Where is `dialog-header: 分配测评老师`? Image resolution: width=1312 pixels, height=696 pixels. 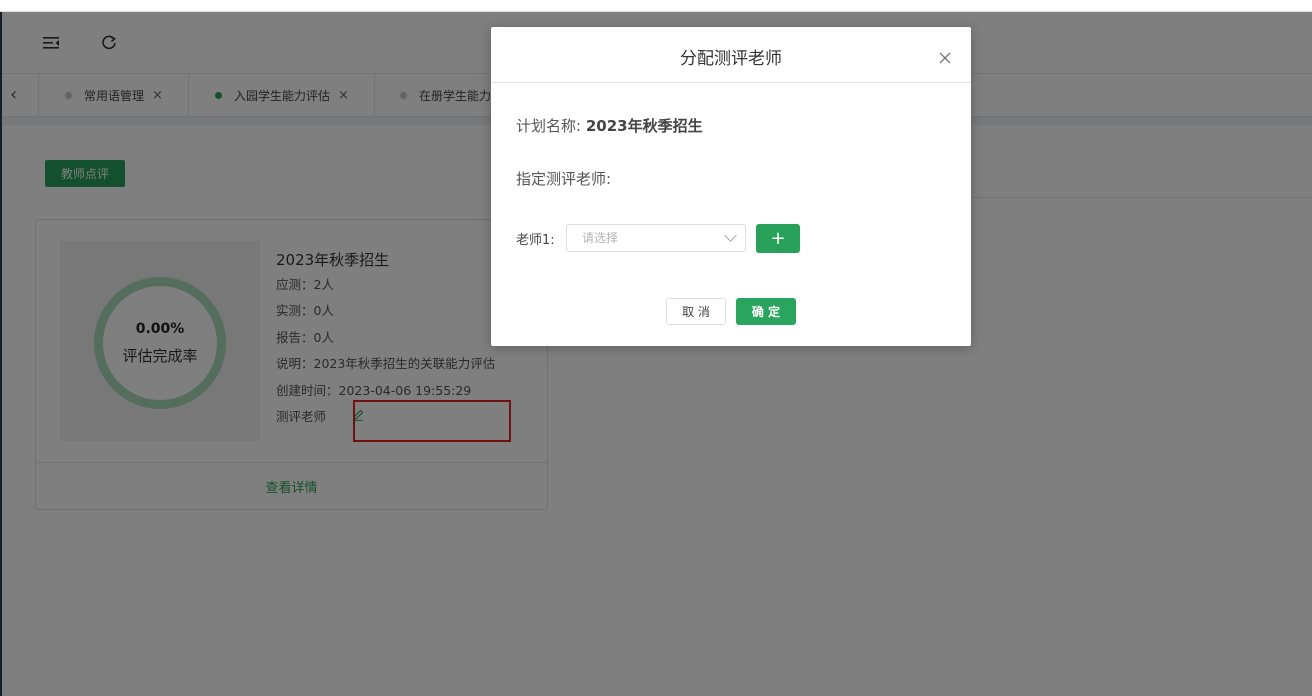 dialog-header: 分配测评老师 is located at coordinates (731, 55).